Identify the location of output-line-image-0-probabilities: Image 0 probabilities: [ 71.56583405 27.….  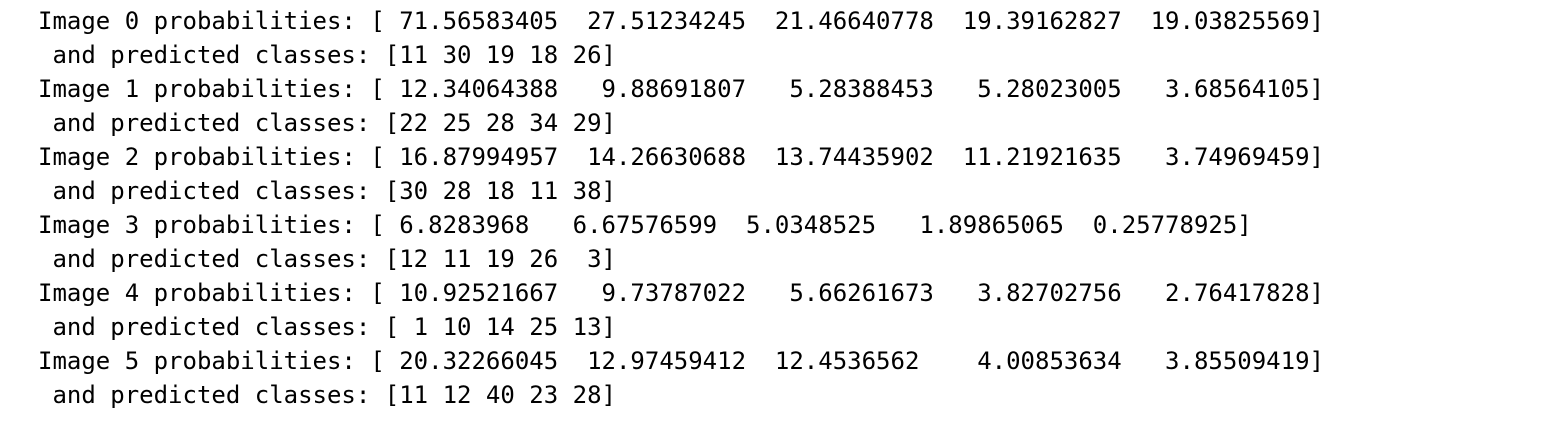
(681, 21).